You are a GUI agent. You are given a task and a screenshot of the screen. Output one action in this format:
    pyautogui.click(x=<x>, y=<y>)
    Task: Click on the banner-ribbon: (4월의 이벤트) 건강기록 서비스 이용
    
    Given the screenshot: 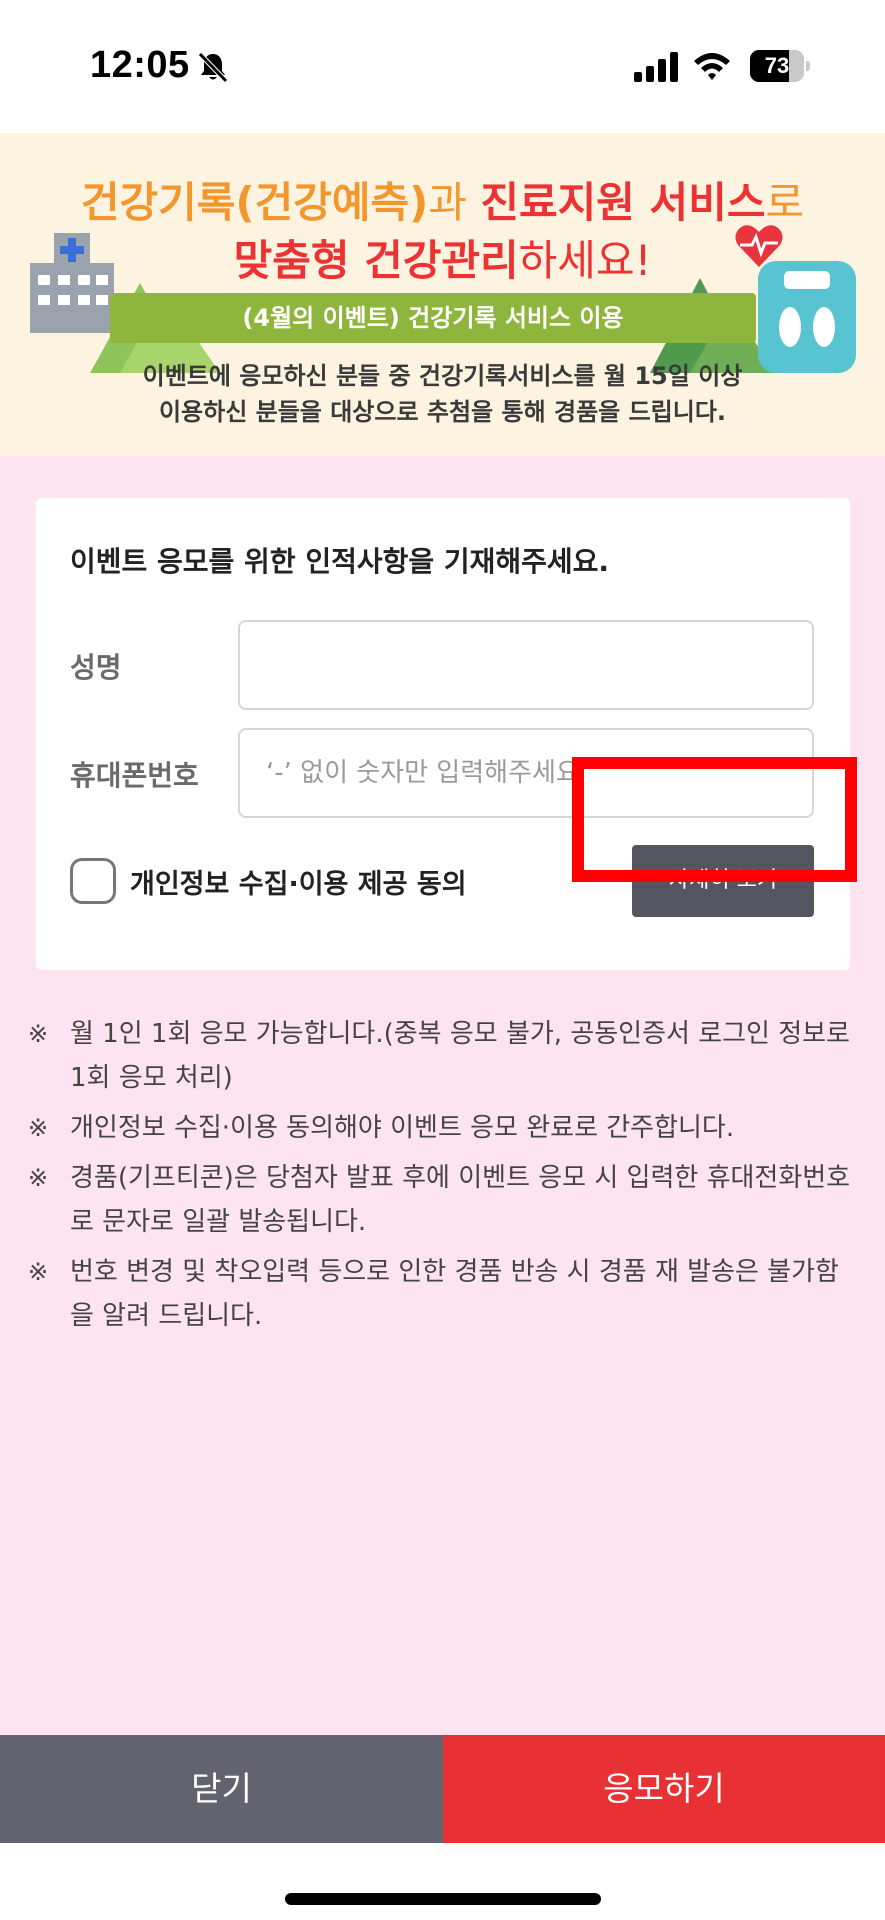 What is the action you would take?
    pyautogui.click(x=433, y=318)
    